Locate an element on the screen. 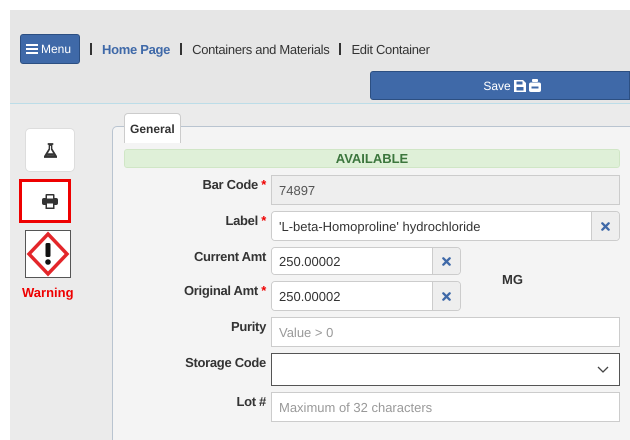 This screenshot has width=630, height=440. barcode-field: 74897 is located at coordinates (445, 190).